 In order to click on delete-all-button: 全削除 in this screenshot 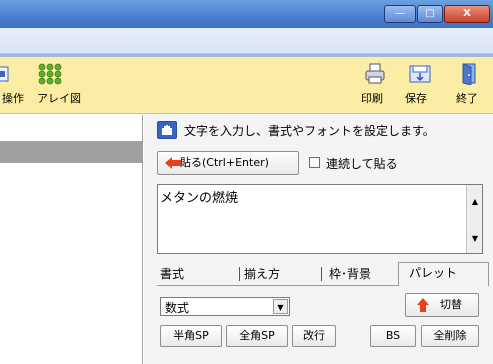, I will do `click(450, 336)`.